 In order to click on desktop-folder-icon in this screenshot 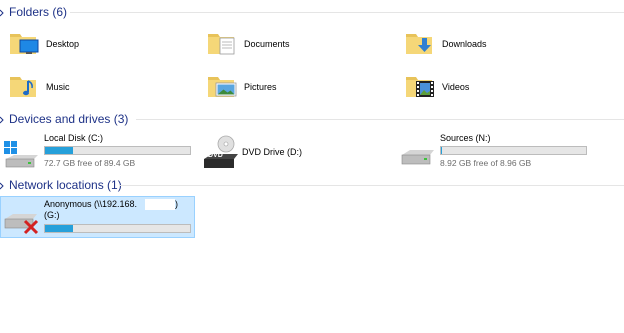, I will do `click(24, 44)`.